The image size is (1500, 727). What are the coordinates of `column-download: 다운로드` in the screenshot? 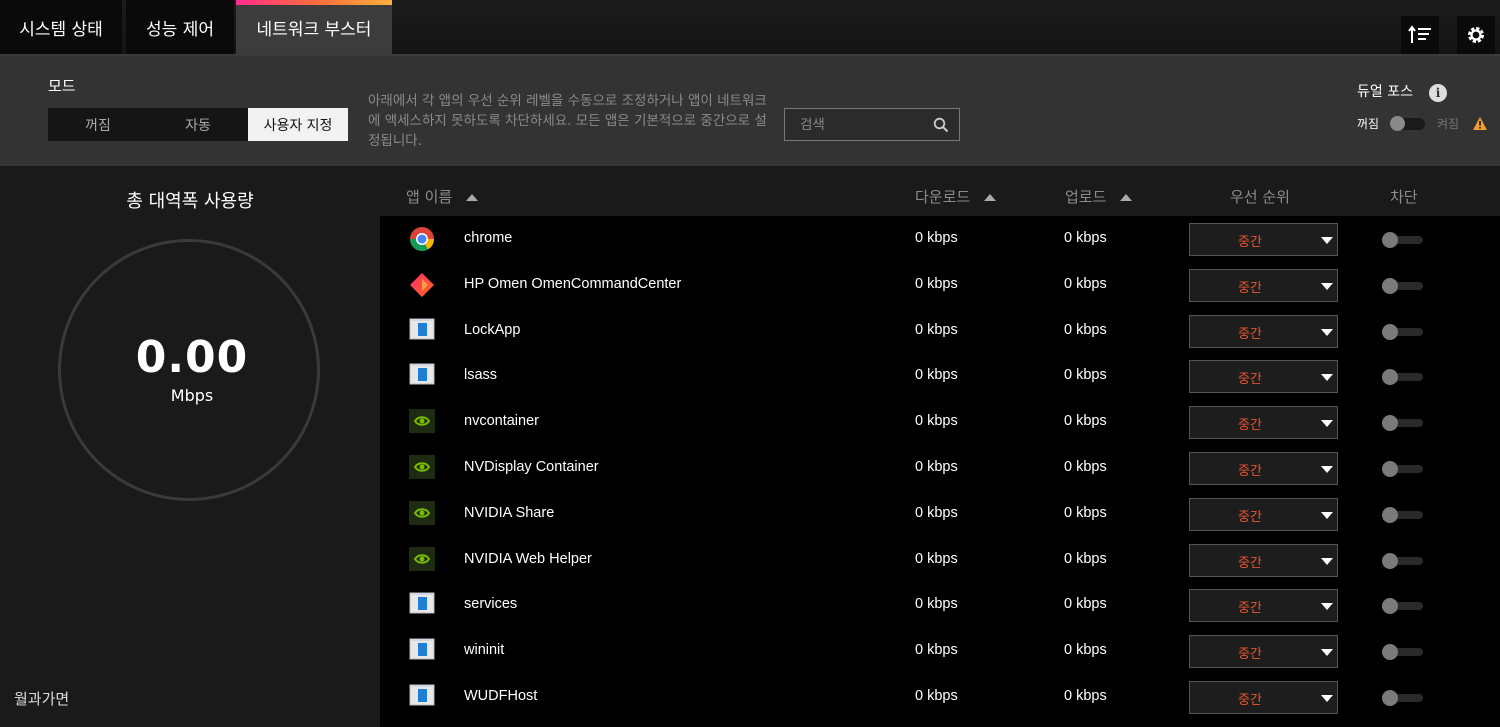 It's located at (956, 196).